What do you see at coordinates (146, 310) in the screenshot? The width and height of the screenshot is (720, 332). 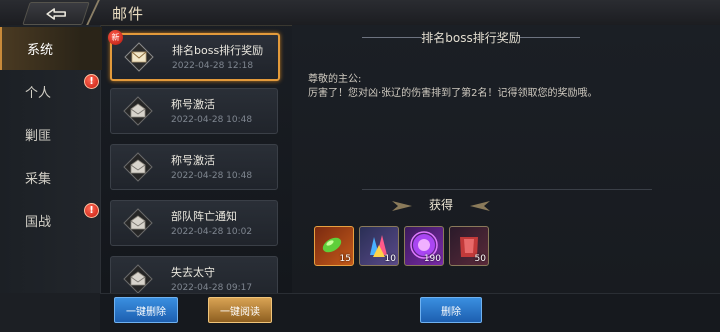 I see `delete-all-button: 一键删除` at bounding box center [146, 310].